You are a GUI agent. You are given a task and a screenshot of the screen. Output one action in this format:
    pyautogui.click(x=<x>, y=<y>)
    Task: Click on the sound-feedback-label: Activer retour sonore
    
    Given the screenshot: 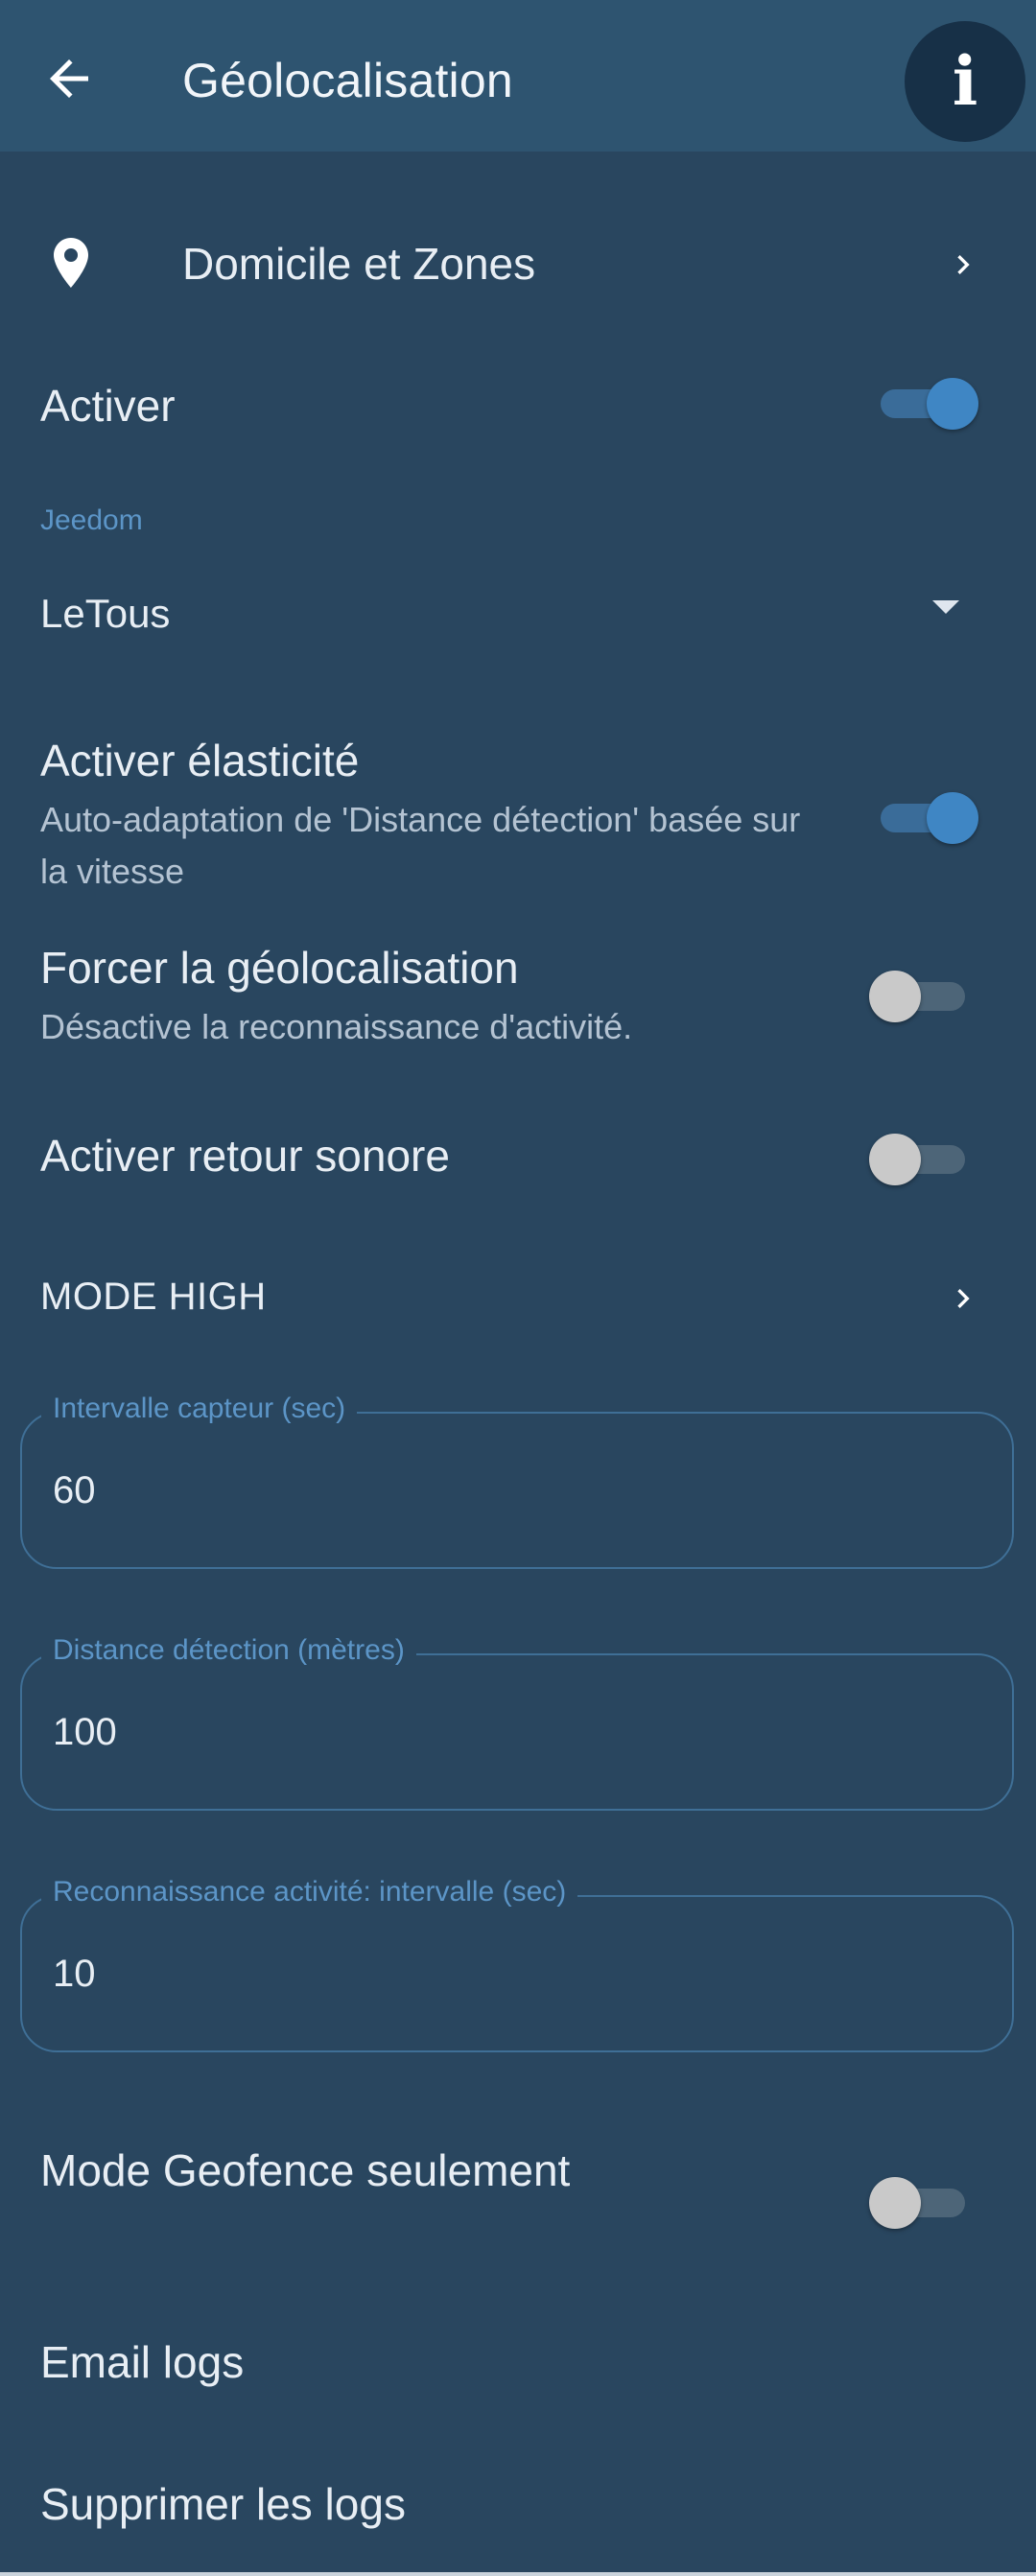 What is the action you would take?
    pyautogui.click(x=245, y=1156)
    